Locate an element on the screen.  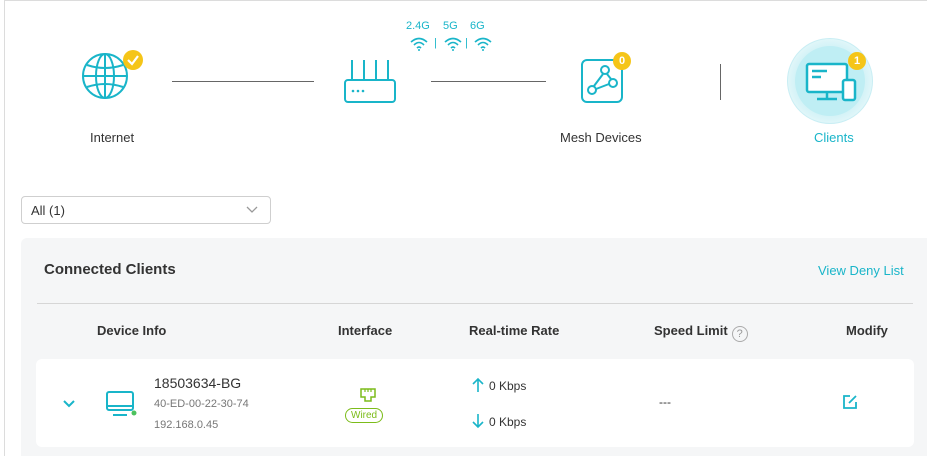
client-mac-address: 40-ED-00-22-30-74 is located at coordinates (201, 404).